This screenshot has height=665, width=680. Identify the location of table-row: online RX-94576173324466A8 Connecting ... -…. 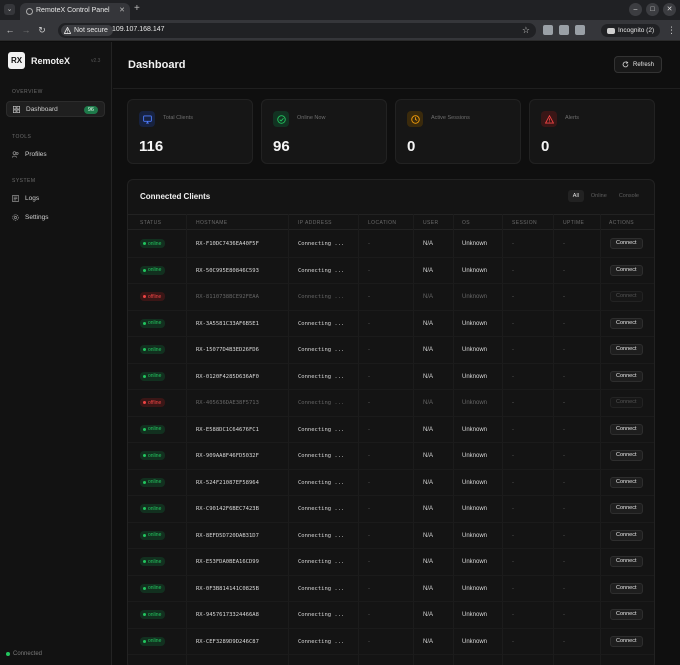
(391, 615).